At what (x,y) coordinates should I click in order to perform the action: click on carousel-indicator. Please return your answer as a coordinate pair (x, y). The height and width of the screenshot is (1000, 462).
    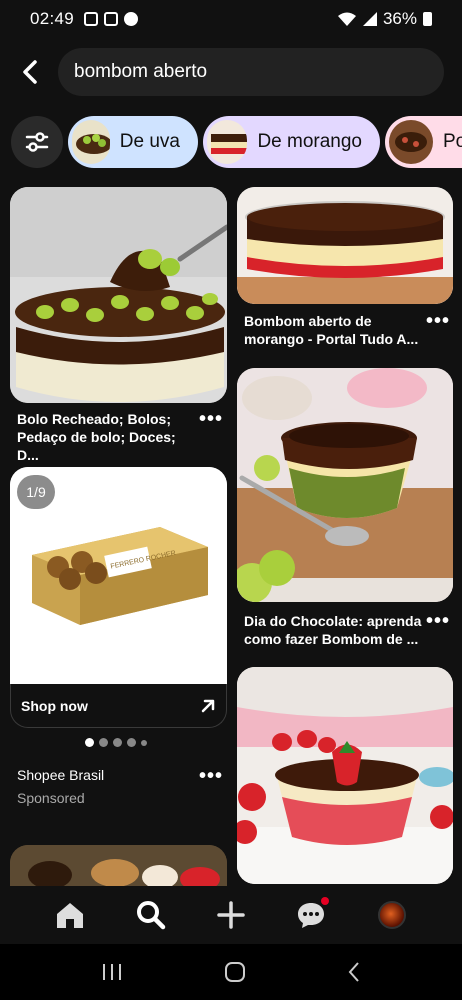
    Looking at the image, I should click on (116, 742).